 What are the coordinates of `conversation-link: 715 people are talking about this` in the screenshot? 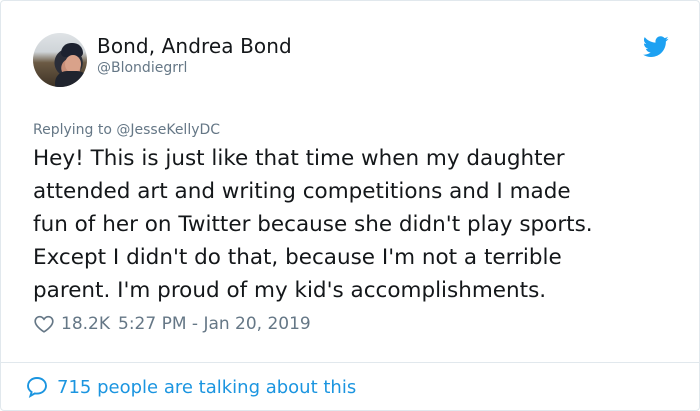 It's located at (190, 387).